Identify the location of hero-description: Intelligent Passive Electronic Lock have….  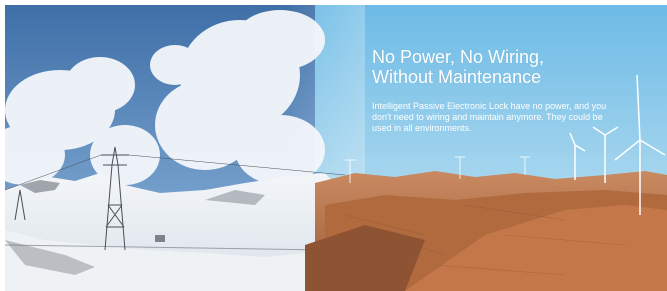
(489, 117).